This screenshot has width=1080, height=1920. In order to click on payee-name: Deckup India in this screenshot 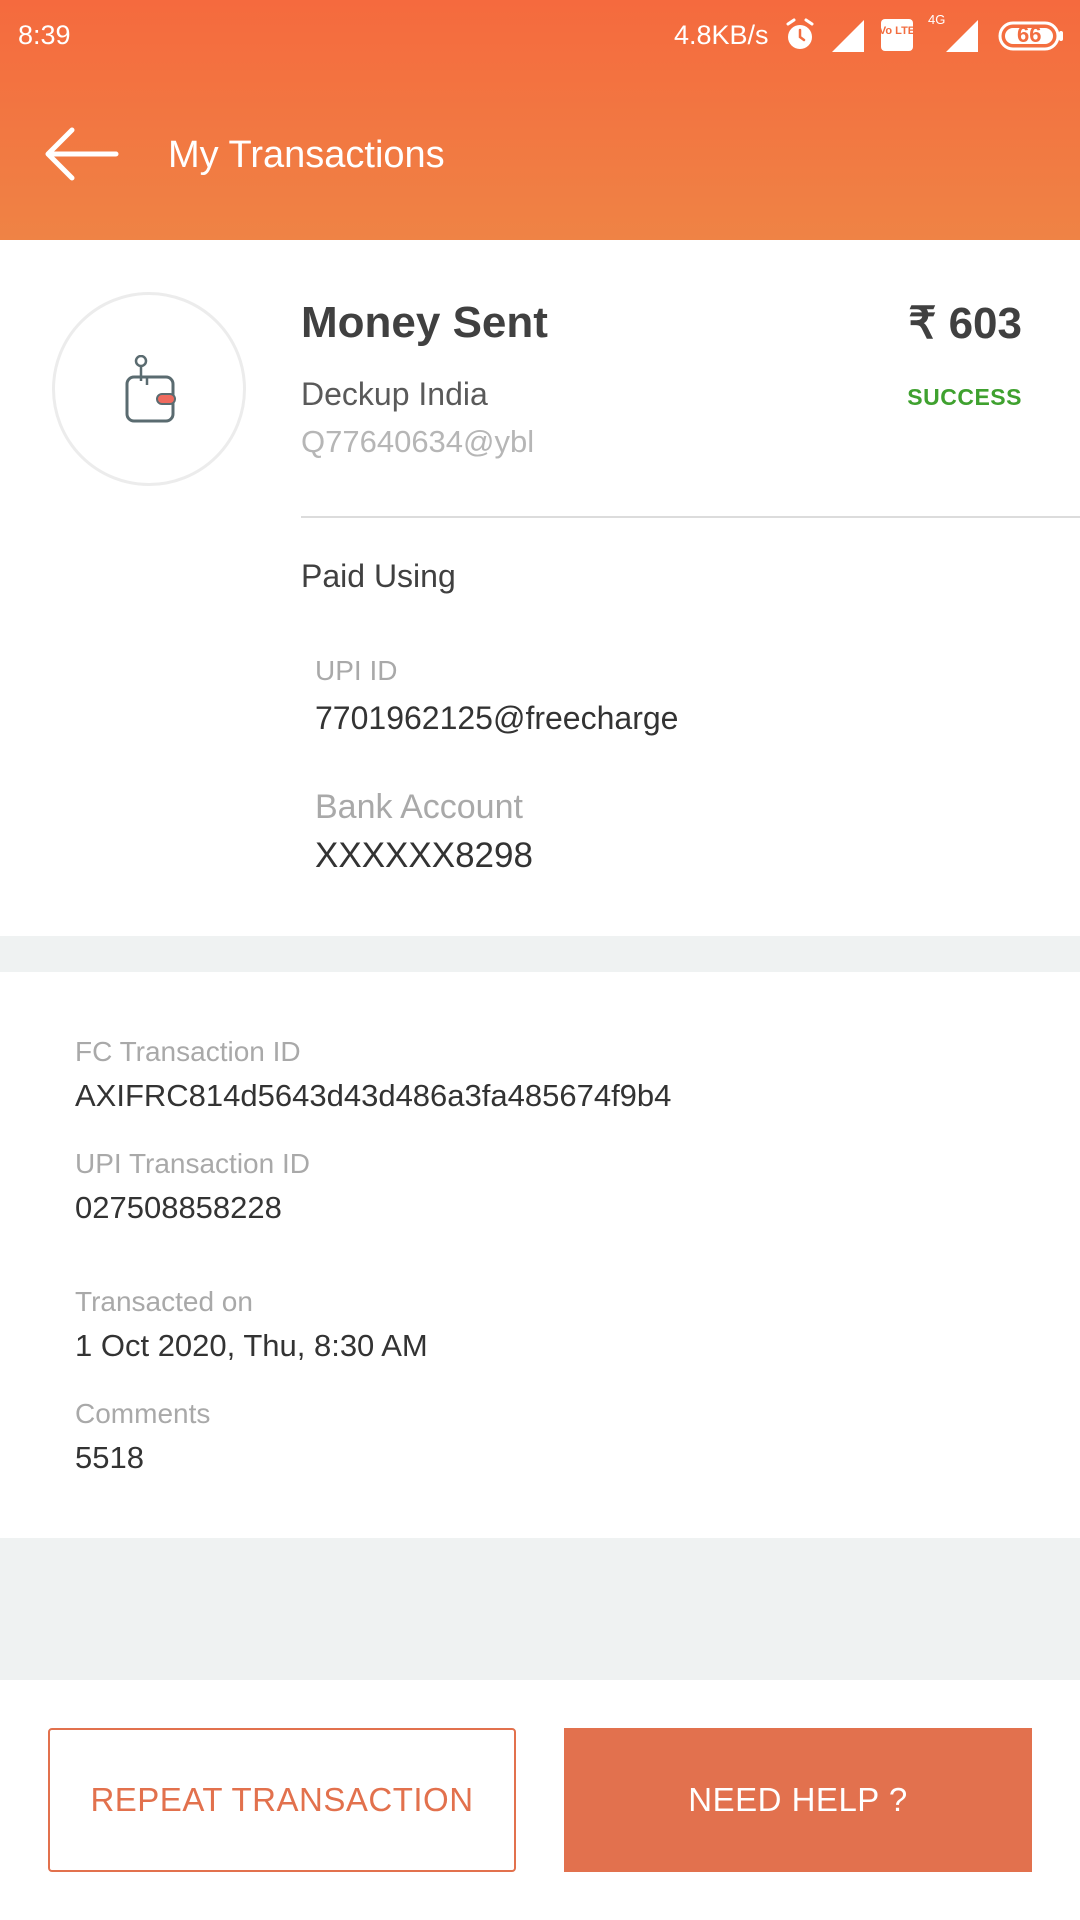, I will do `click(394, 394)`.